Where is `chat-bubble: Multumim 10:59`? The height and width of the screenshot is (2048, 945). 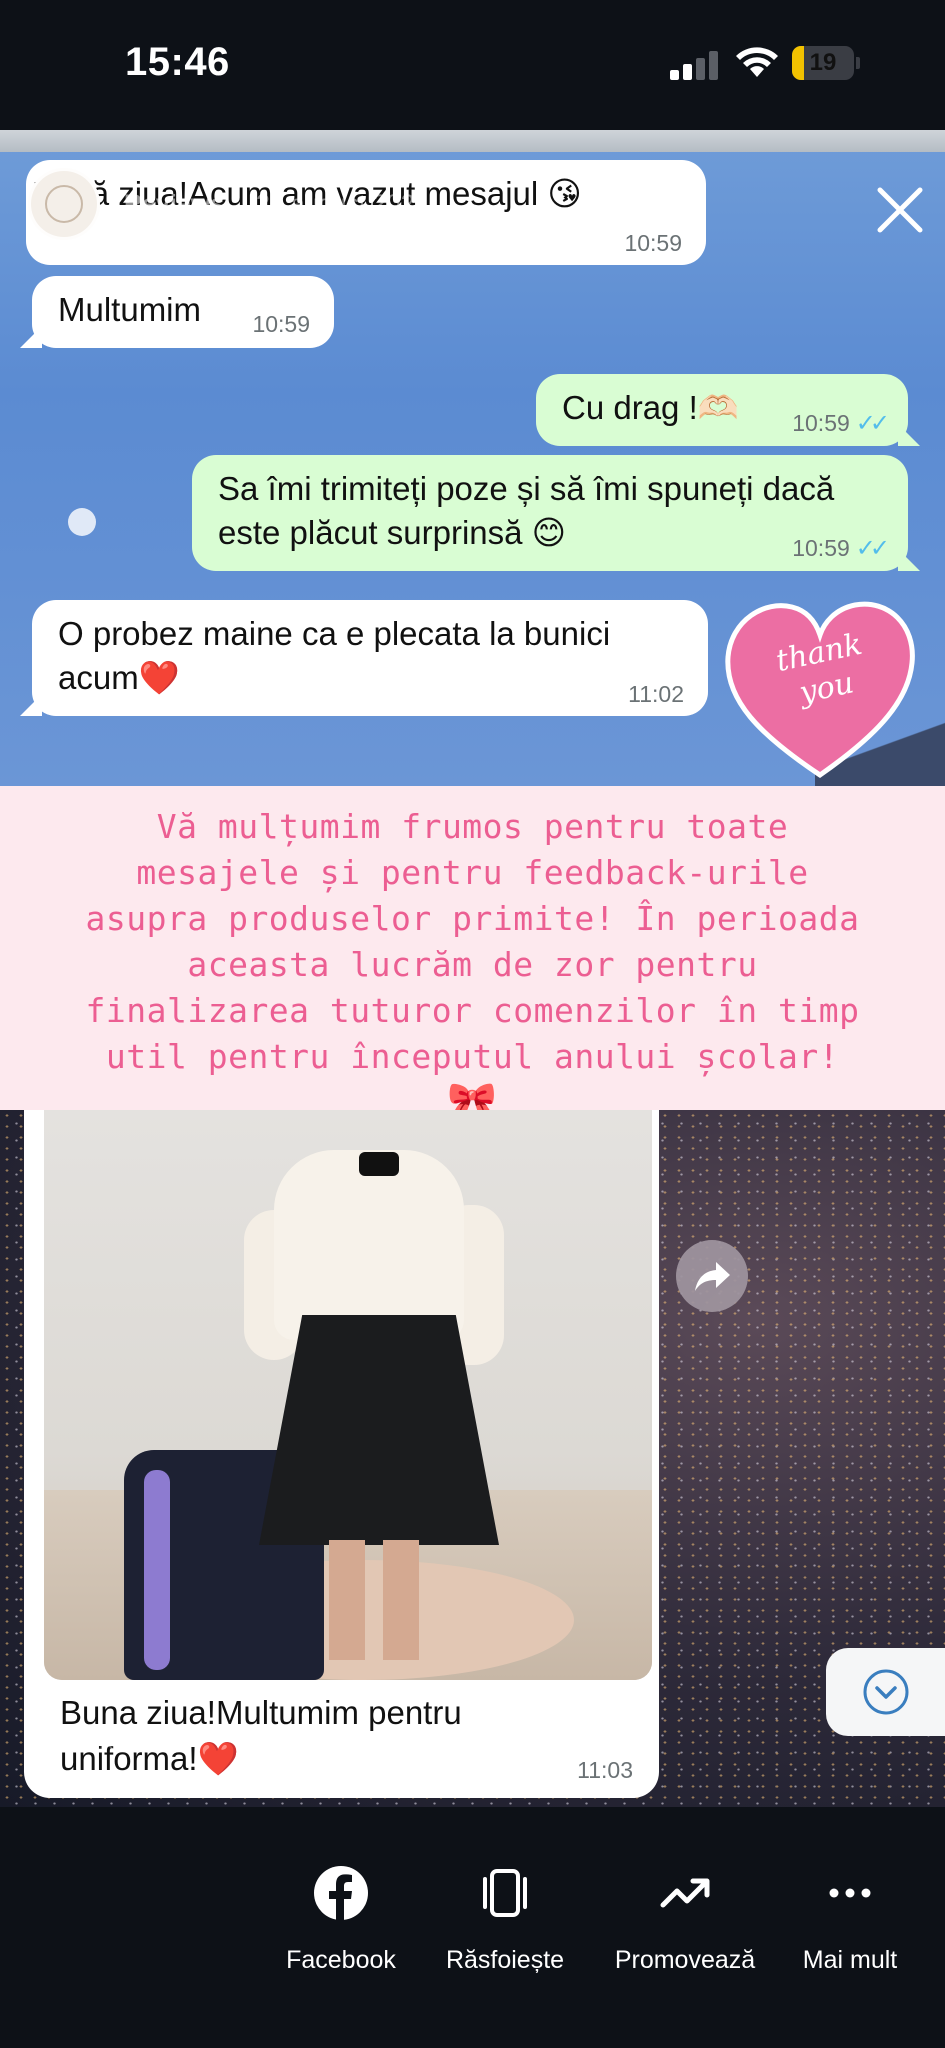
chat-bubble: Multumim 10:59 is located at coordinates (177, 312).